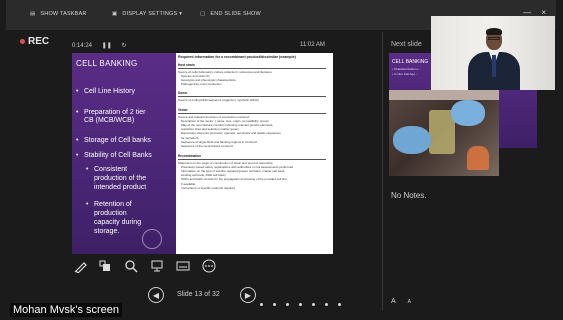  I want to click on presenter-view-icon, so click(105, 266).